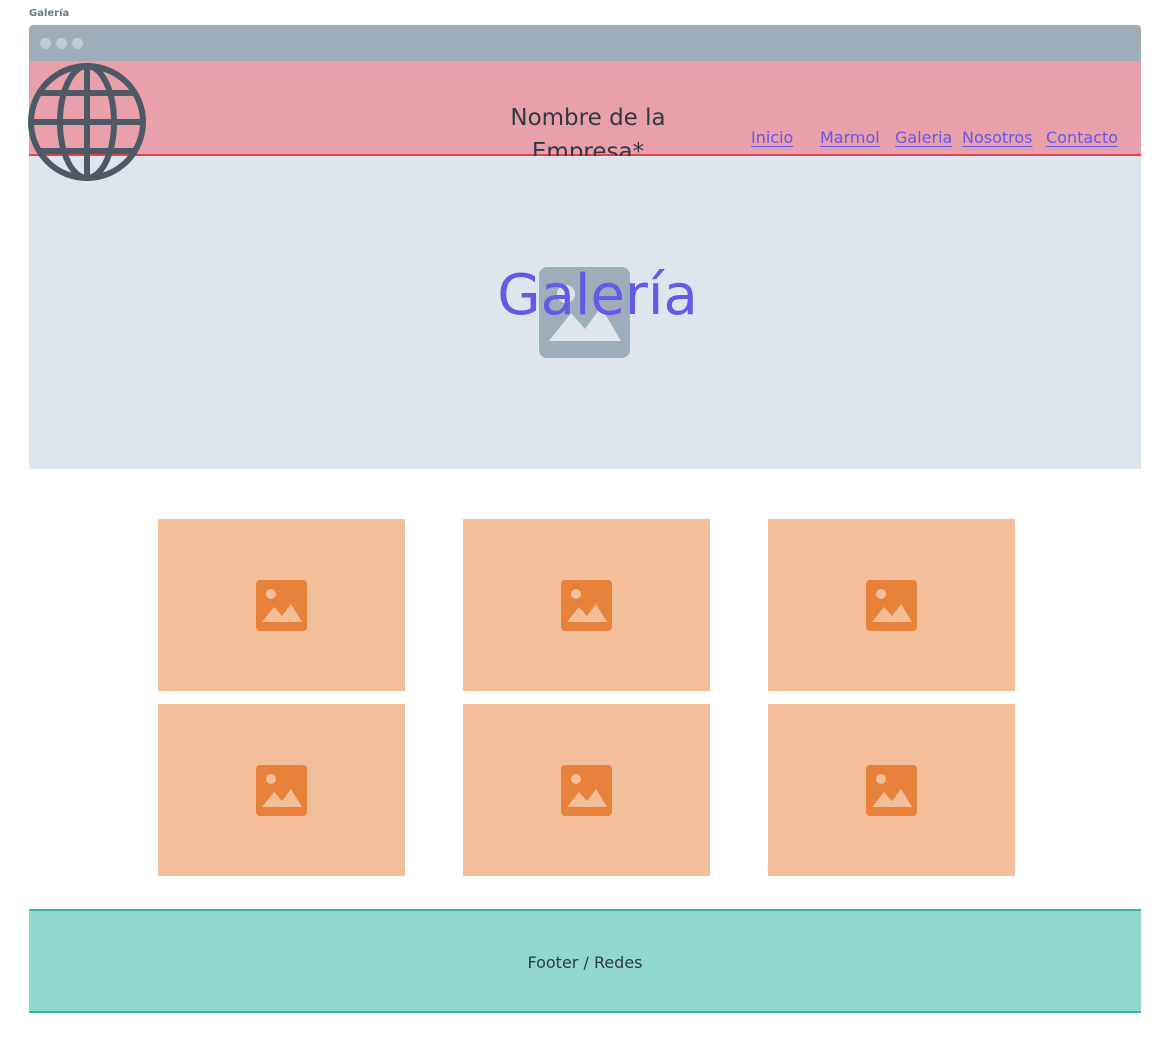 Image resolution: width=1170 pixels, height=1038 pixels. Describe the element at coordinates (87, 122) in the screenshot. I see `globe-logo-icon` at that location.